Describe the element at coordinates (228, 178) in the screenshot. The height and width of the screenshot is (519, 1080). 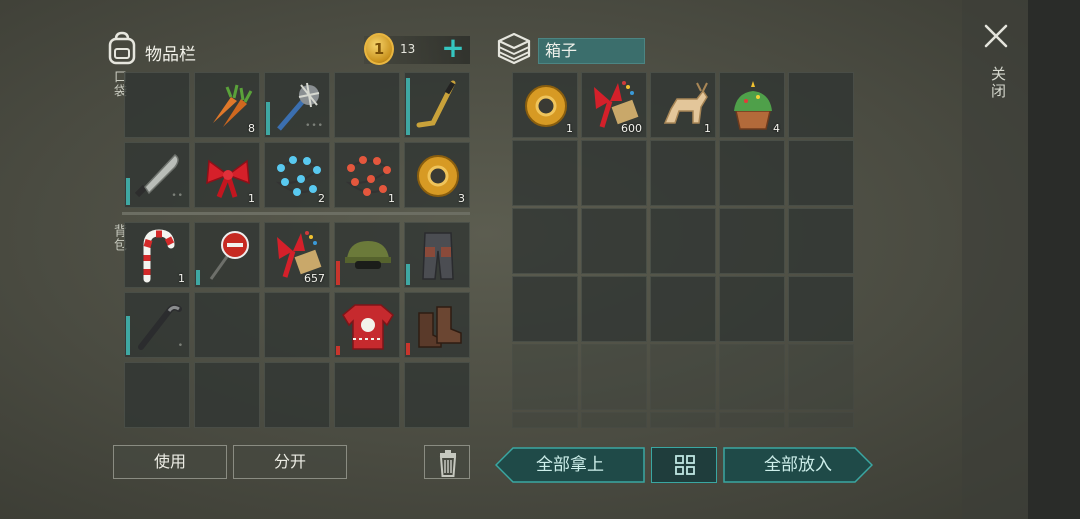
I see `red-bow-icon` at that location.